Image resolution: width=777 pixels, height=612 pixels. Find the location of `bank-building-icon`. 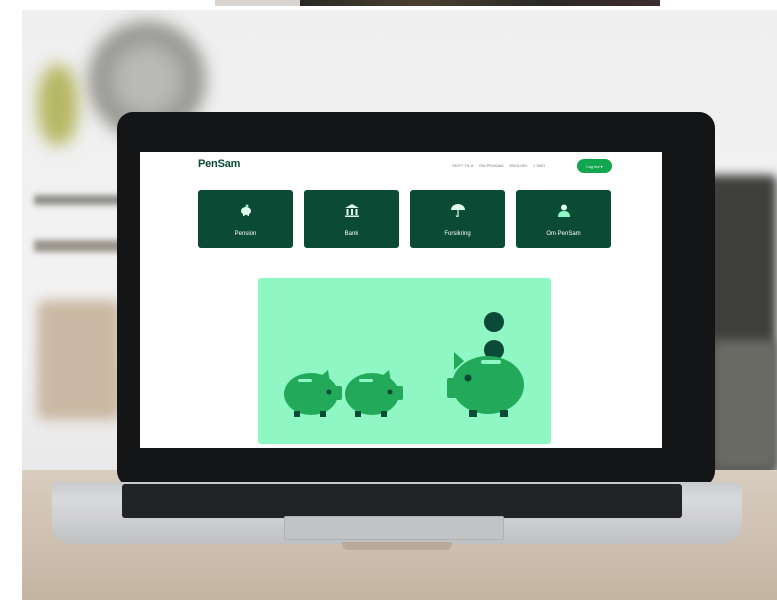

bank-building-icon is located at coordinates (351, 212).